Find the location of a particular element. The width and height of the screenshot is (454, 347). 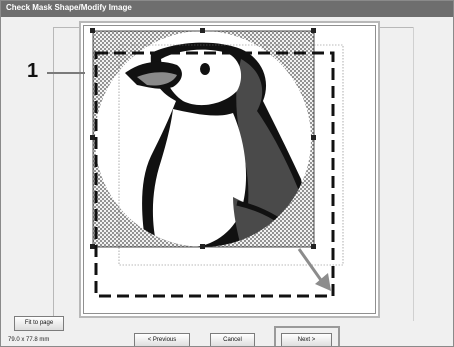

resize-handle-right is located at coordinates (313, 137).